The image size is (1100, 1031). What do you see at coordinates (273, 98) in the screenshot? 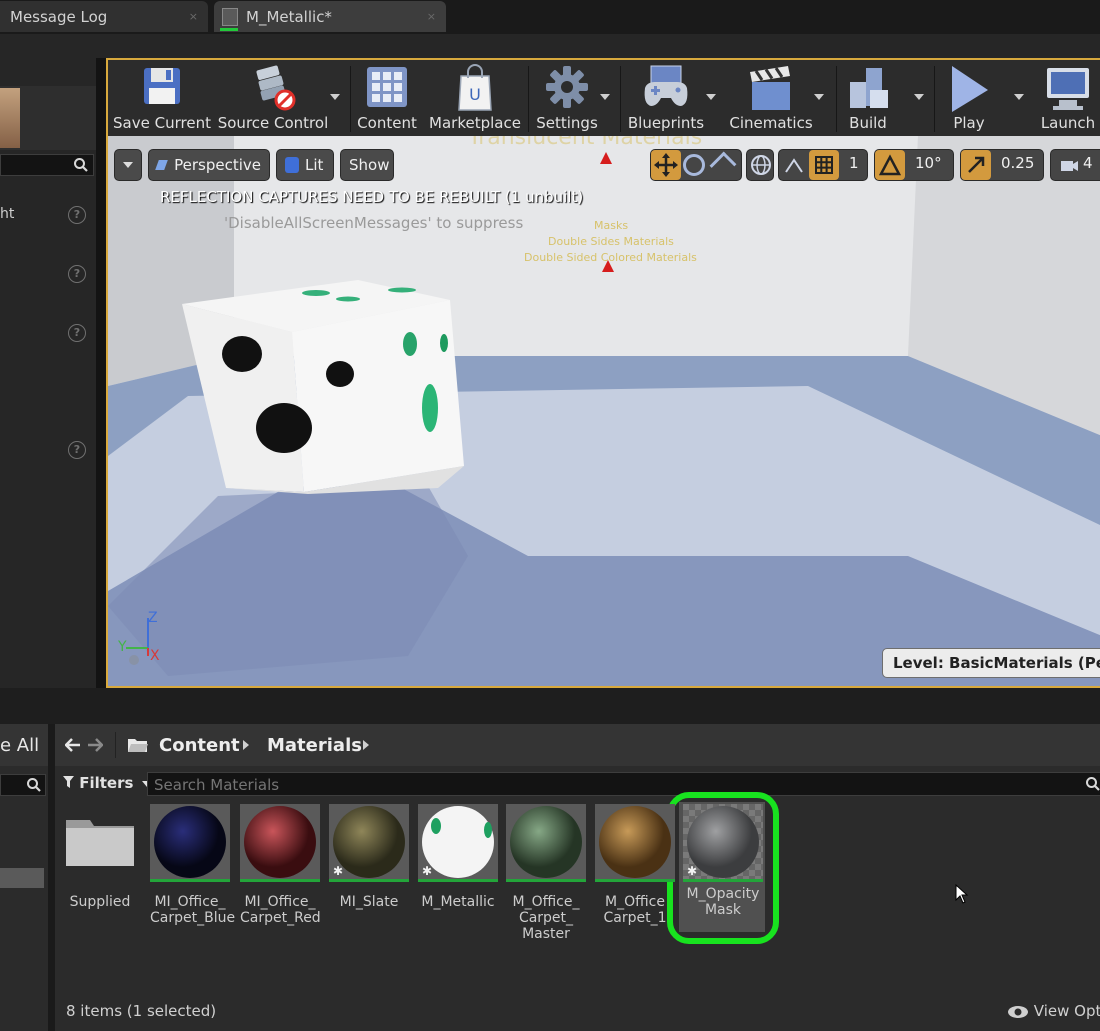
I see `source-control-button: Source Control` at bounding box center [273, 98].